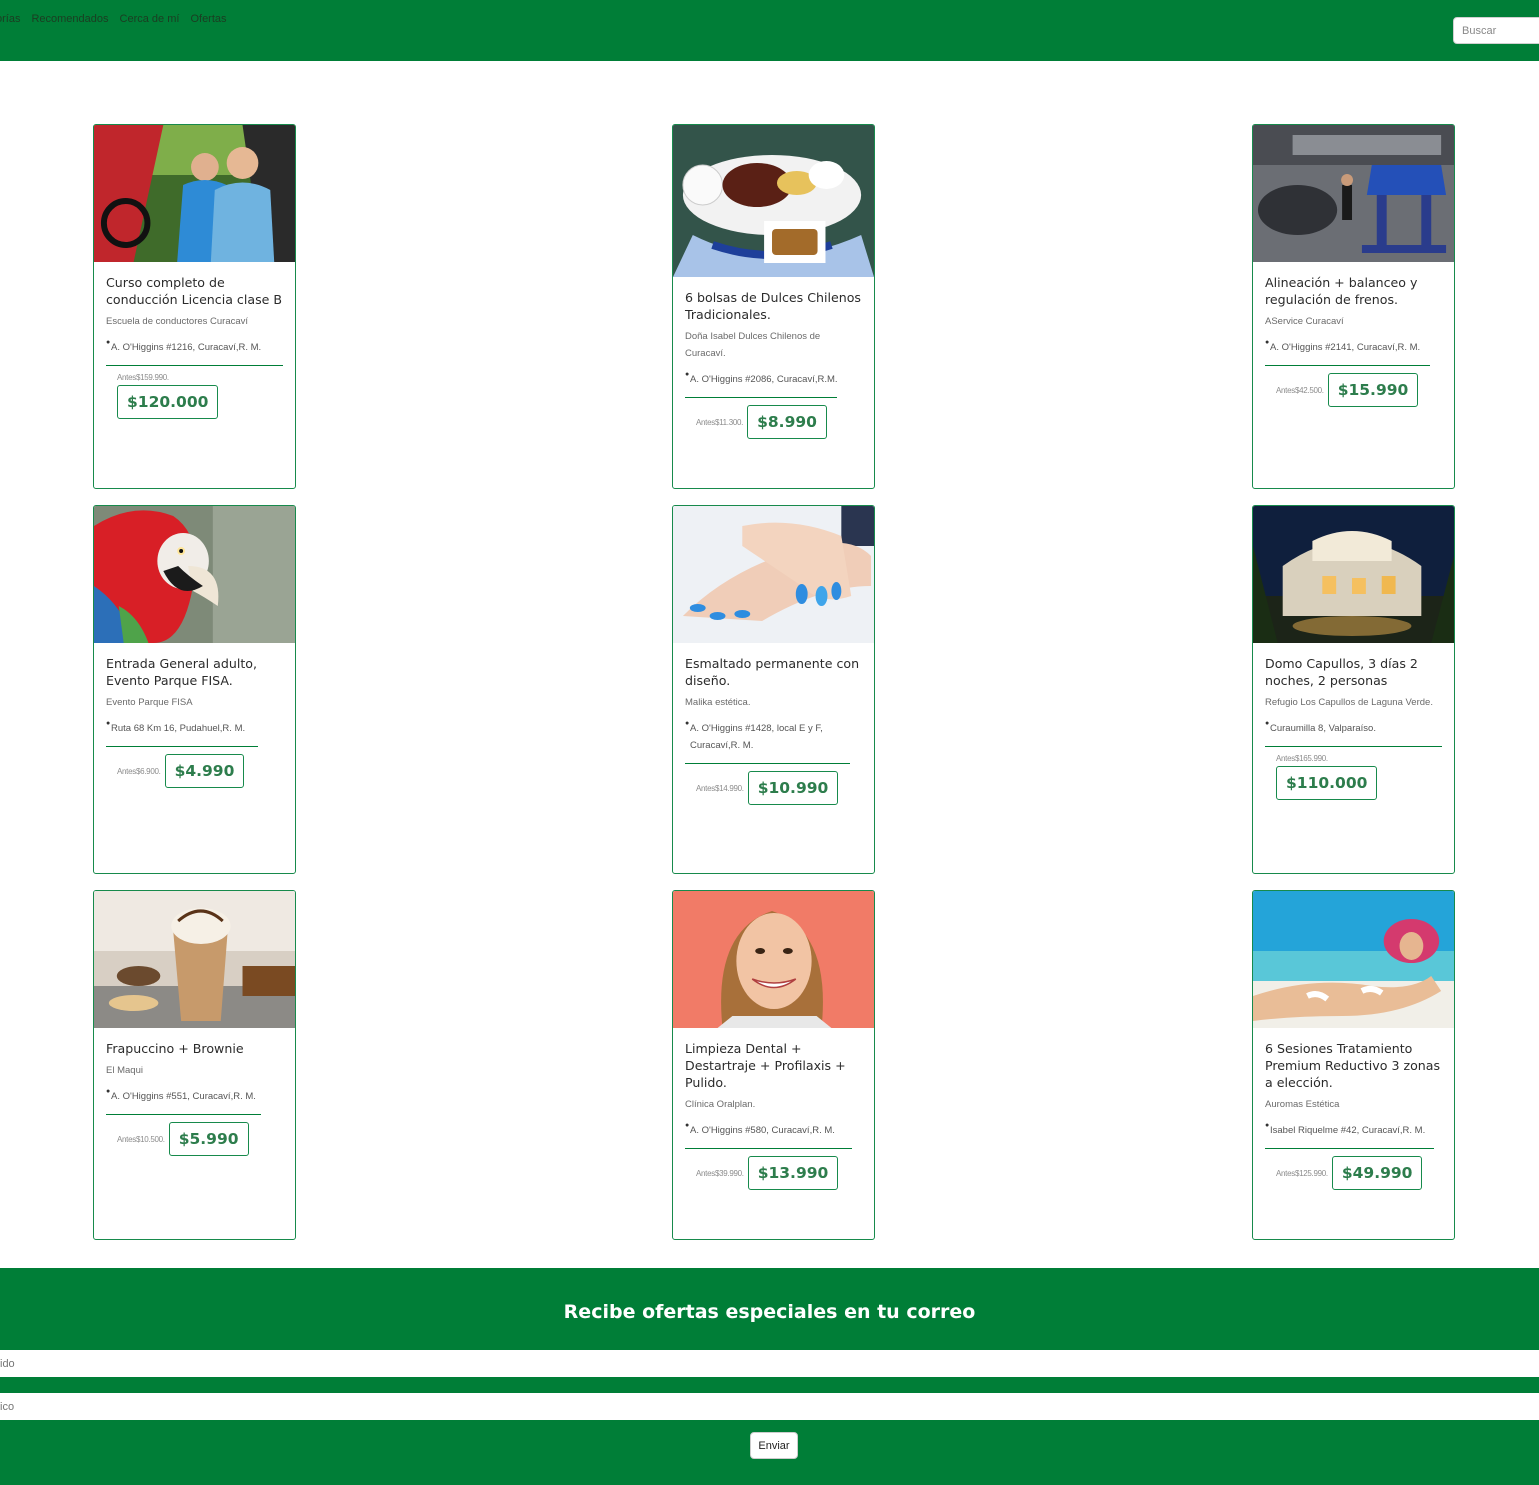 This screenshot has height=1485, width=1539. Describe the element at coordinates (208, 19) in the screenshot. I see `nav-item-ofertas: Ofertas` at that location.